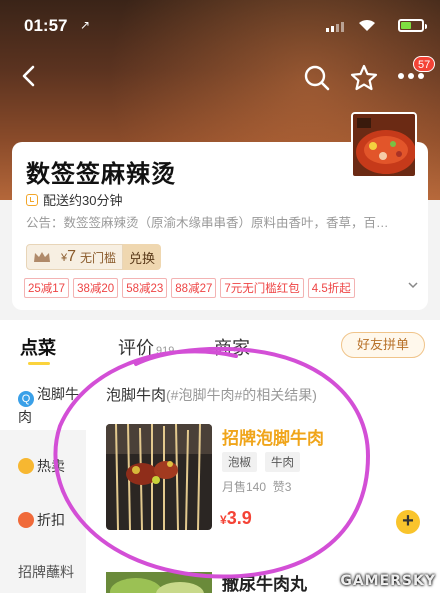 This screenshot has height=593, width=440. I want to click on discount-tag: 58减23, so click(145, 288).